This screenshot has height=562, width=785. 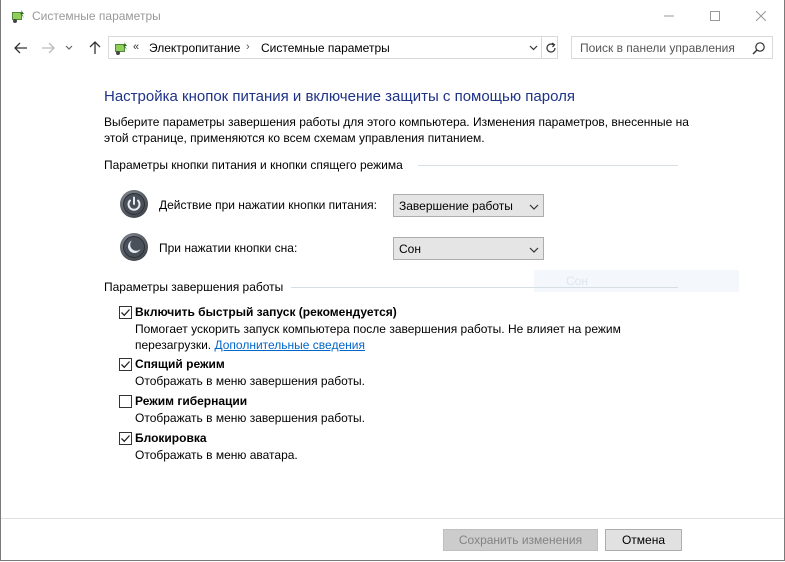 What do you see at coordinates (761, 15) in the screenshot?
I see `close-button` at bounding box center [761, 15].